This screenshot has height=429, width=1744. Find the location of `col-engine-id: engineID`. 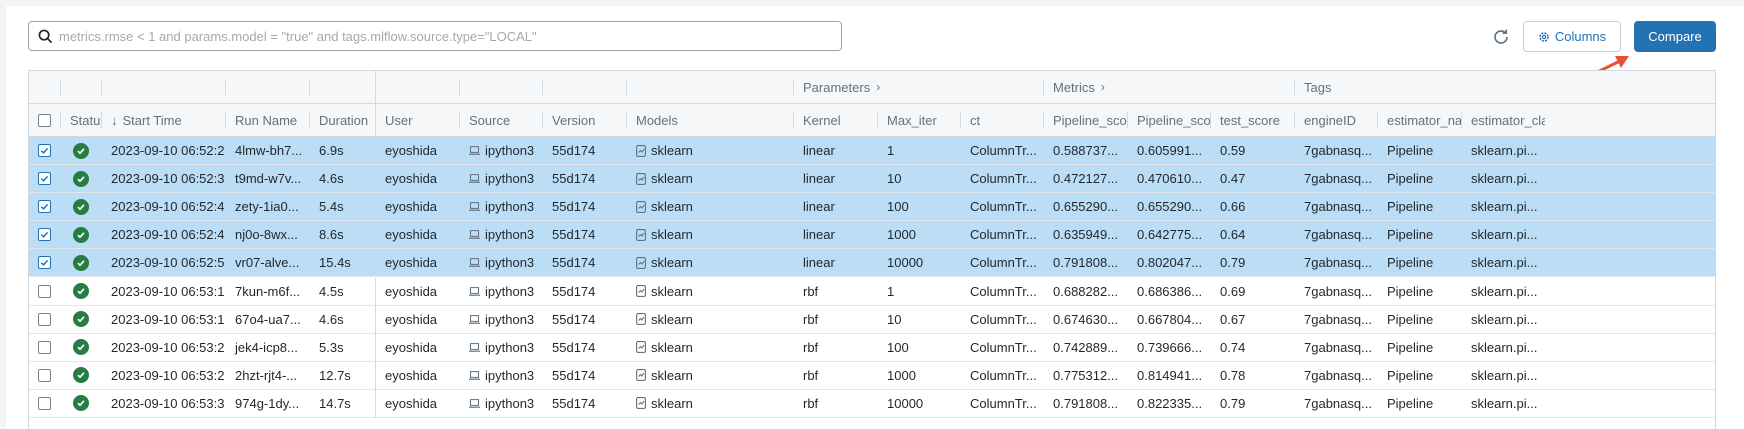

col-engine-id: engineID is located at coordinates (1335, 120).